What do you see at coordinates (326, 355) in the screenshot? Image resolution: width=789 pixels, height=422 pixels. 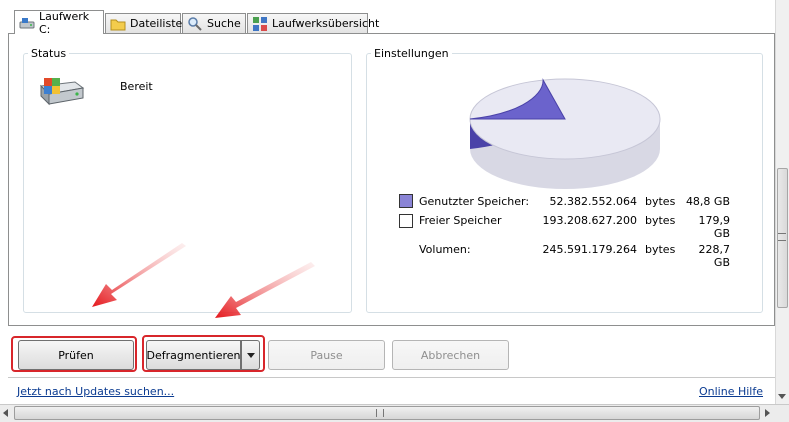 I see `pause-button: Pause` at bounding box center [326, 355].